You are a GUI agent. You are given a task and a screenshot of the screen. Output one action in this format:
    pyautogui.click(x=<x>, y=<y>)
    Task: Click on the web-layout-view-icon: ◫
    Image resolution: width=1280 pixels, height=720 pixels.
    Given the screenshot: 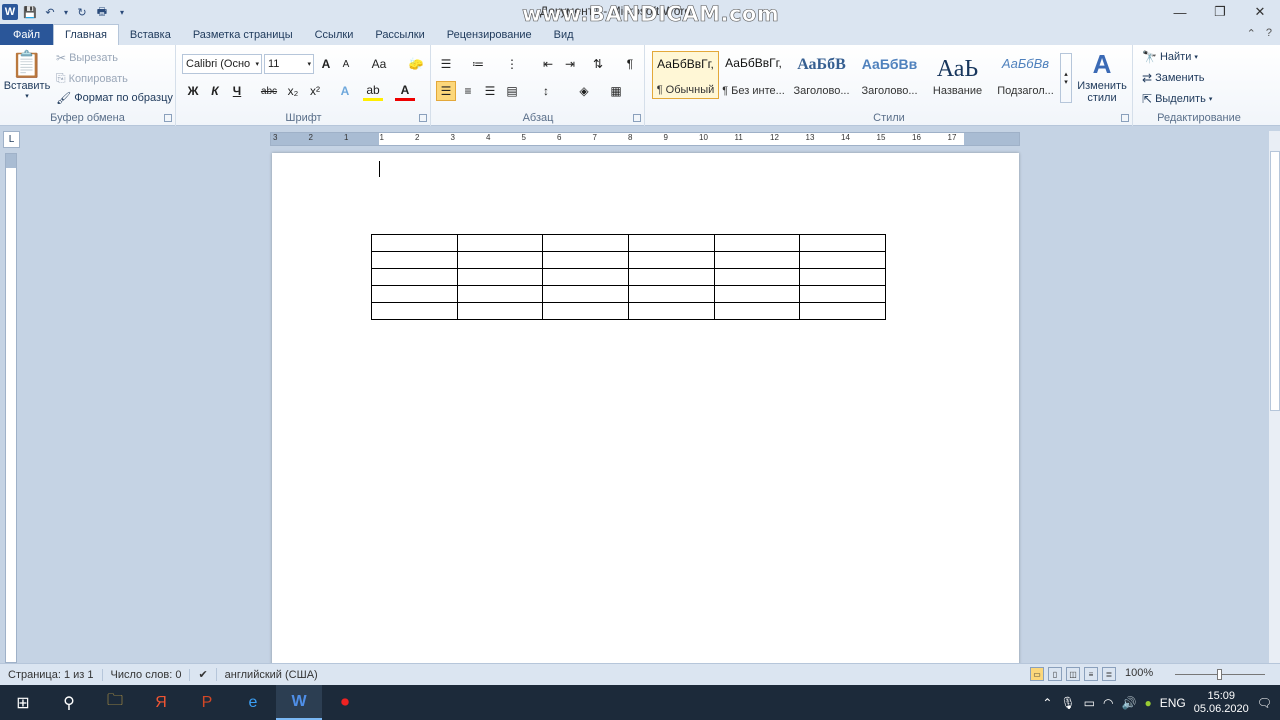 What is the action you would take?
    pyautogui.click(x=1073, y=674)
    